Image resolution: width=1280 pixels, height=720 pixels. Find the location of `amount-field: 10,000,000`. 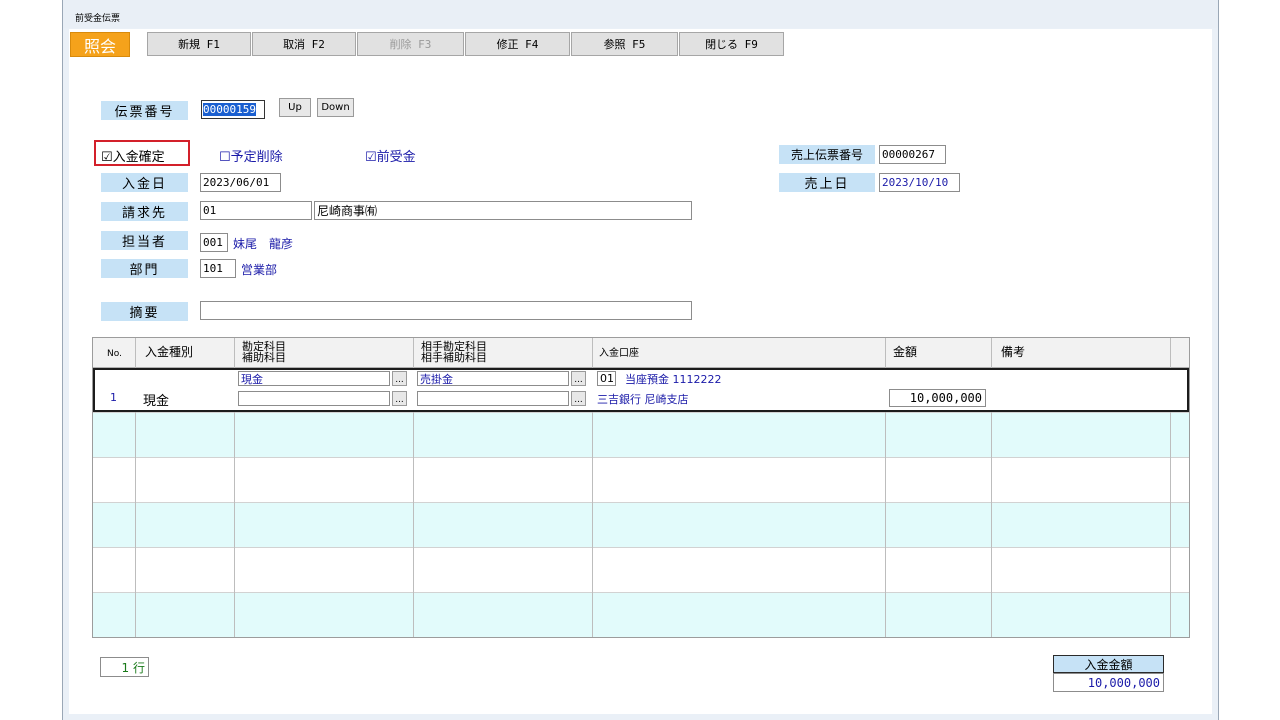

amount-field: 10,000,000 is located at coordinates (937, 398).